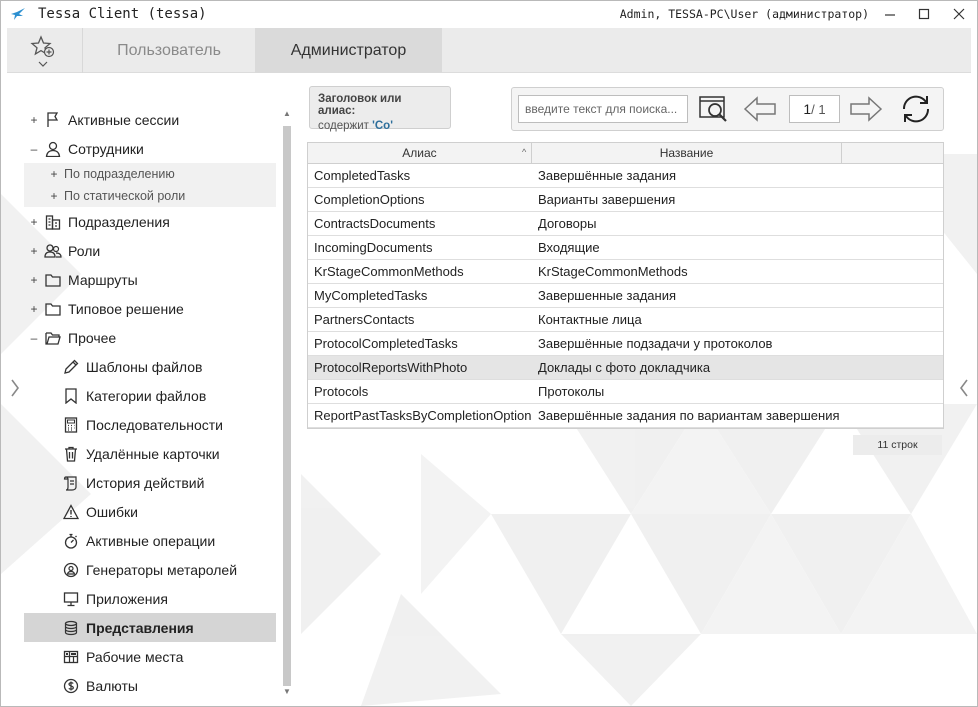 The width and height of the screenshot is (978, 707). I want to click on favorites-button, so click(43, 50).